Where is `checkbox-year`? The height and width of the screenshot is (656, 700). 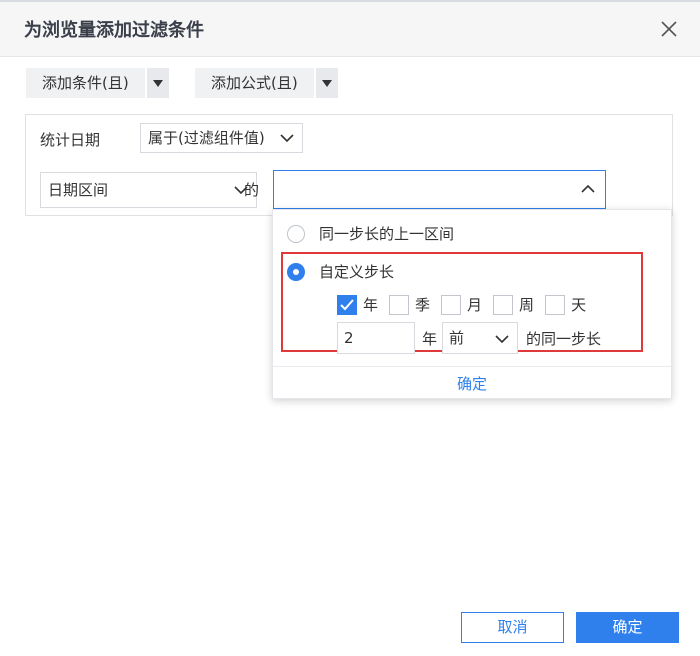
checkbox-year is located at coordinates (347, 304).